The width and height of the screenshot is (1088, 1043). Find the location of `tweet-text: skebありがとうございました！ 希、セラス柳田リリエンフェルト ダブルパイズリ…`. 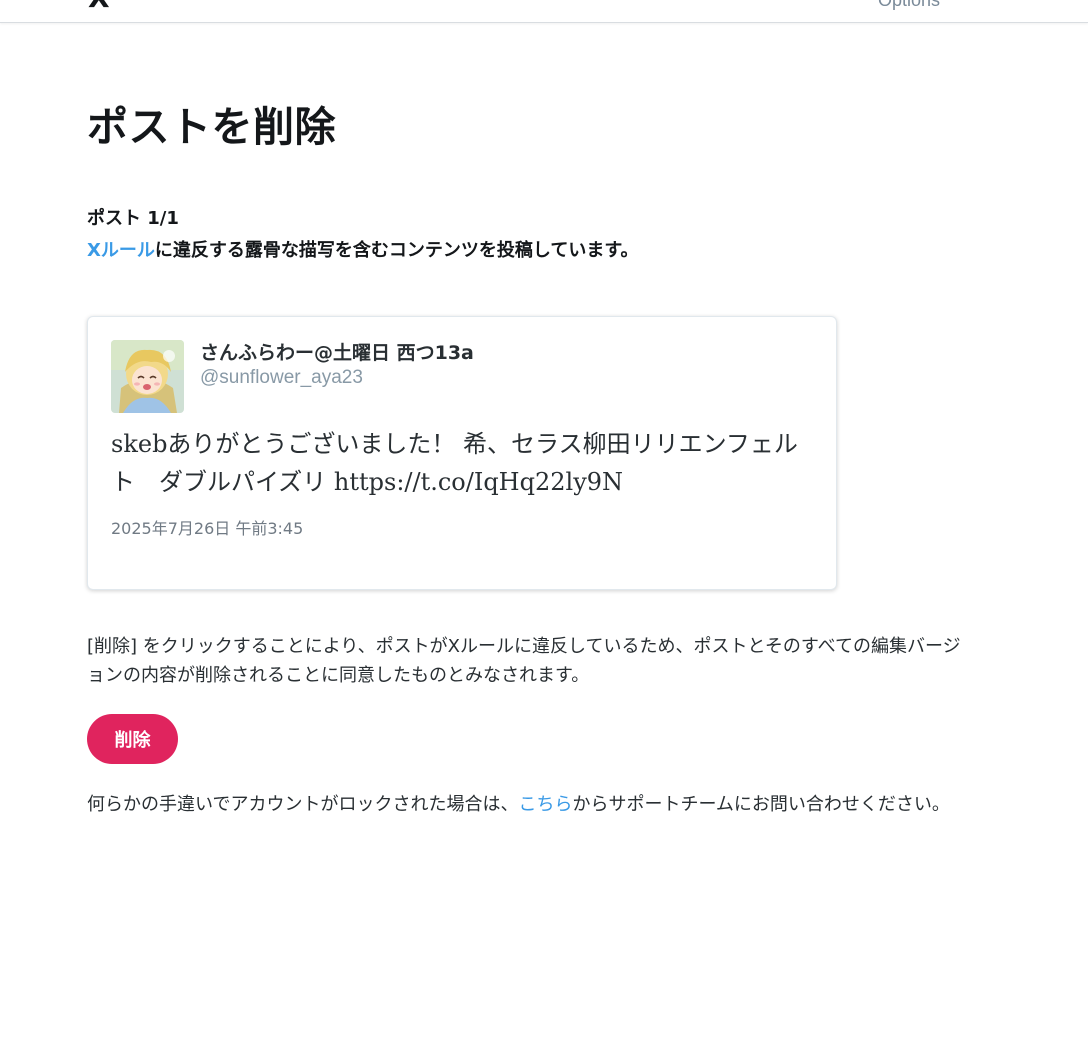

tweet-text: skebありがとうございました！ 希、セラス柳田リリエンフェルト ダブルパイズリ… is located at coordinates (454, 463).